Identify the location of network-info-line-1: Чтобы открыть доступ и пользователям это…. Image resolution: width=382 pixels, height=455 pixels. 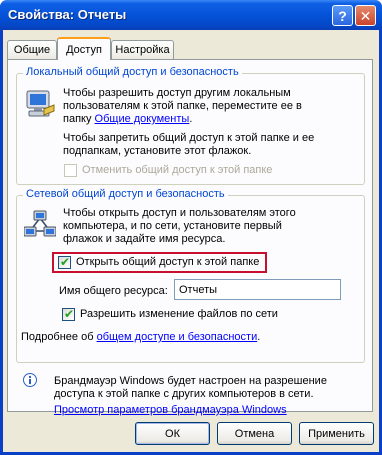
(179, 213).